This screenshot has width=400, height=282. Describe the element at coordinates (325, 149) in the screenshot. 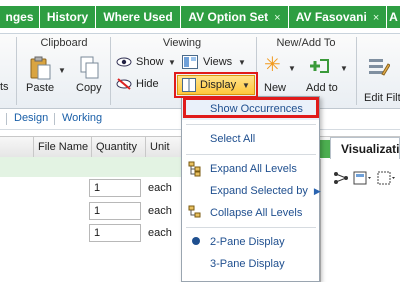

I see `panel-splitter` at that location.